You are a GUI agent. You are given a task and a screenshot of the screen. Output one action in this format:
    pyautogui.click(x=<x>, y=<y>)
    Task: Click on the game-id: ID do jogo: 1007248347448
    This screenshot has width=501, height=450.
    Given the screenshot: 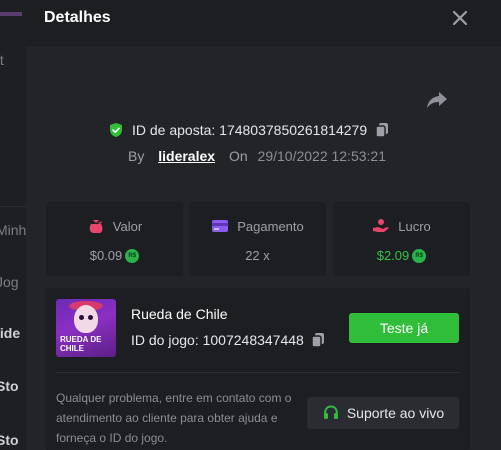 What is the action you would take?
    pyautogui.click(x=217, y=340)
    